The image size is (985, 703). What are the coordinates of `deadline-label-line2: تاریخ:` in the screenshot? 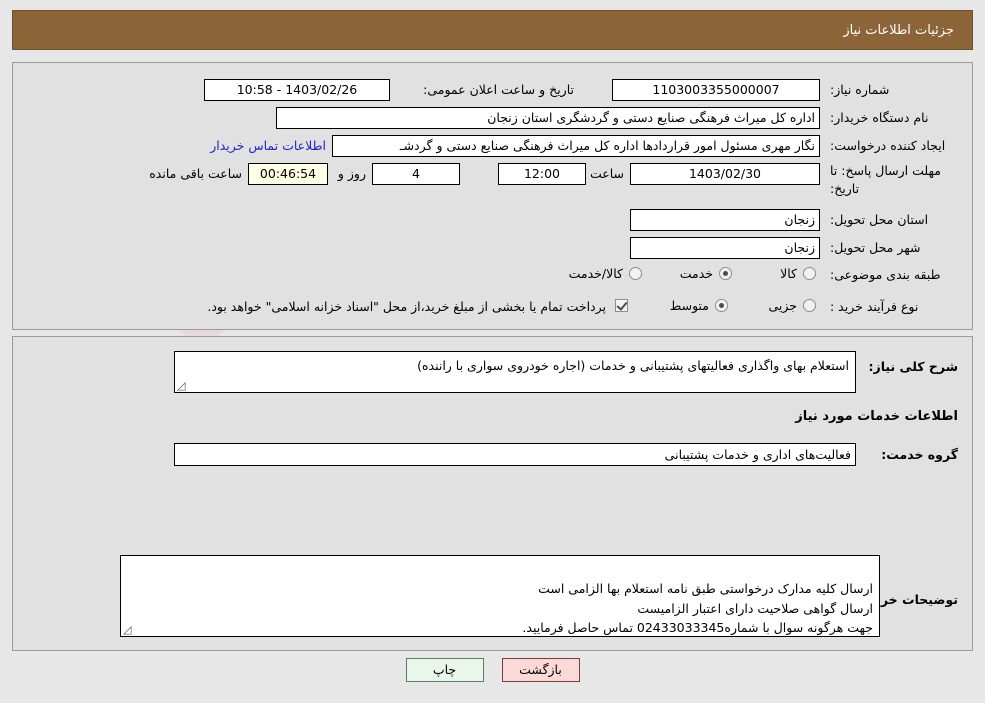 It's located at (845, 188).